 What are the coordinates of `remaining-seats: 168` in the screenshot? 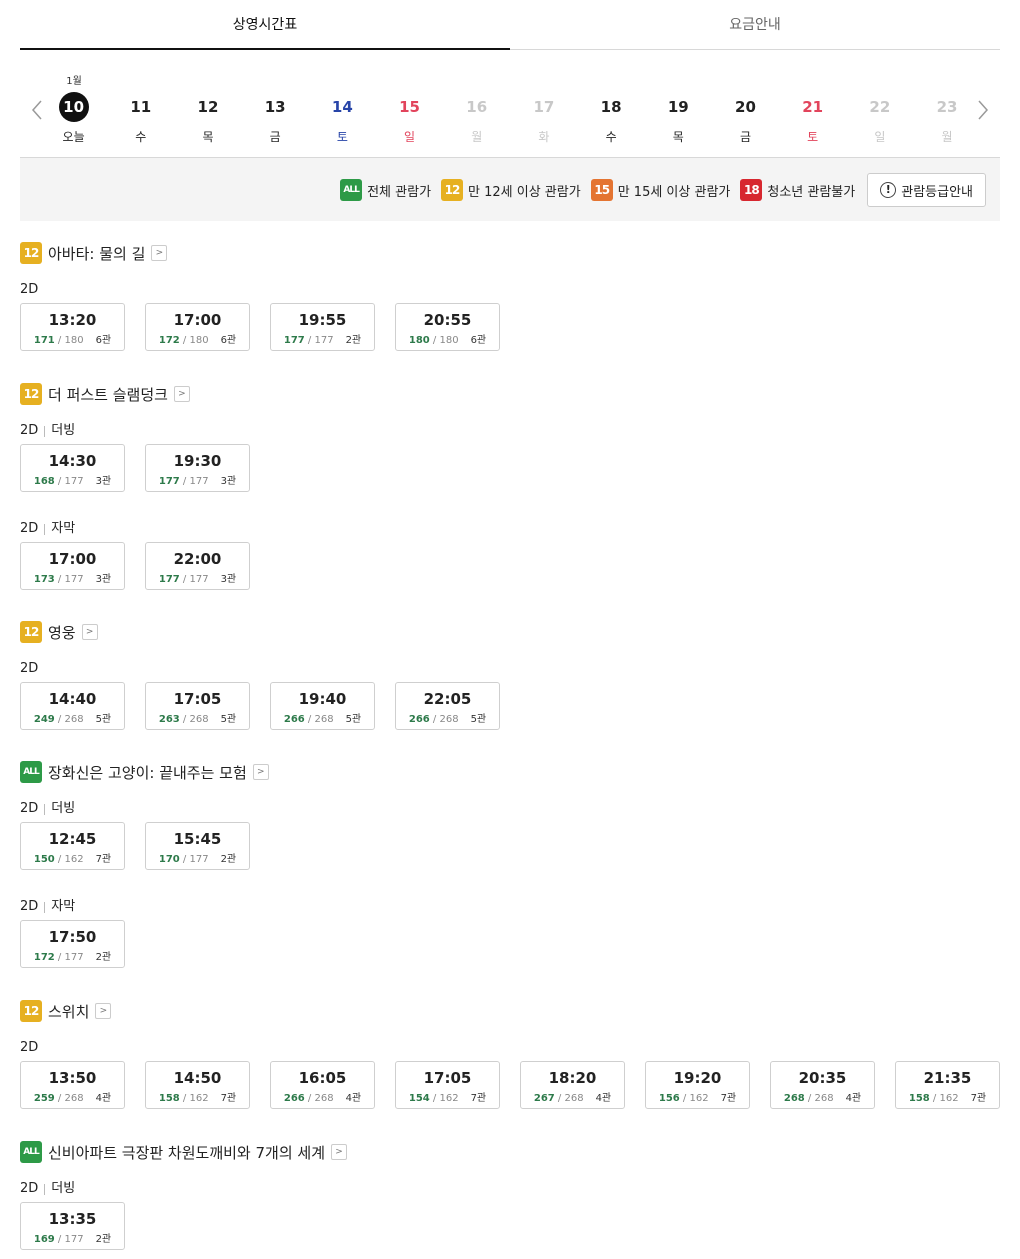 It's located at (44, 481).